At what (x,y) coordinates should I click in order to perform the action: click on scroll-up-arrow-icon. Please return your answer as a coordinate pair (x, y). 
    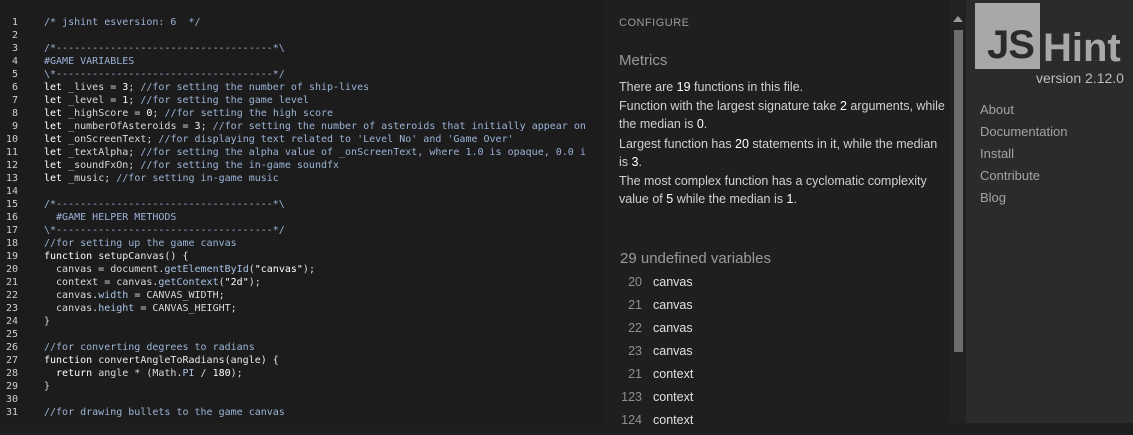
    Looking at the image, I should click on (958, 19).